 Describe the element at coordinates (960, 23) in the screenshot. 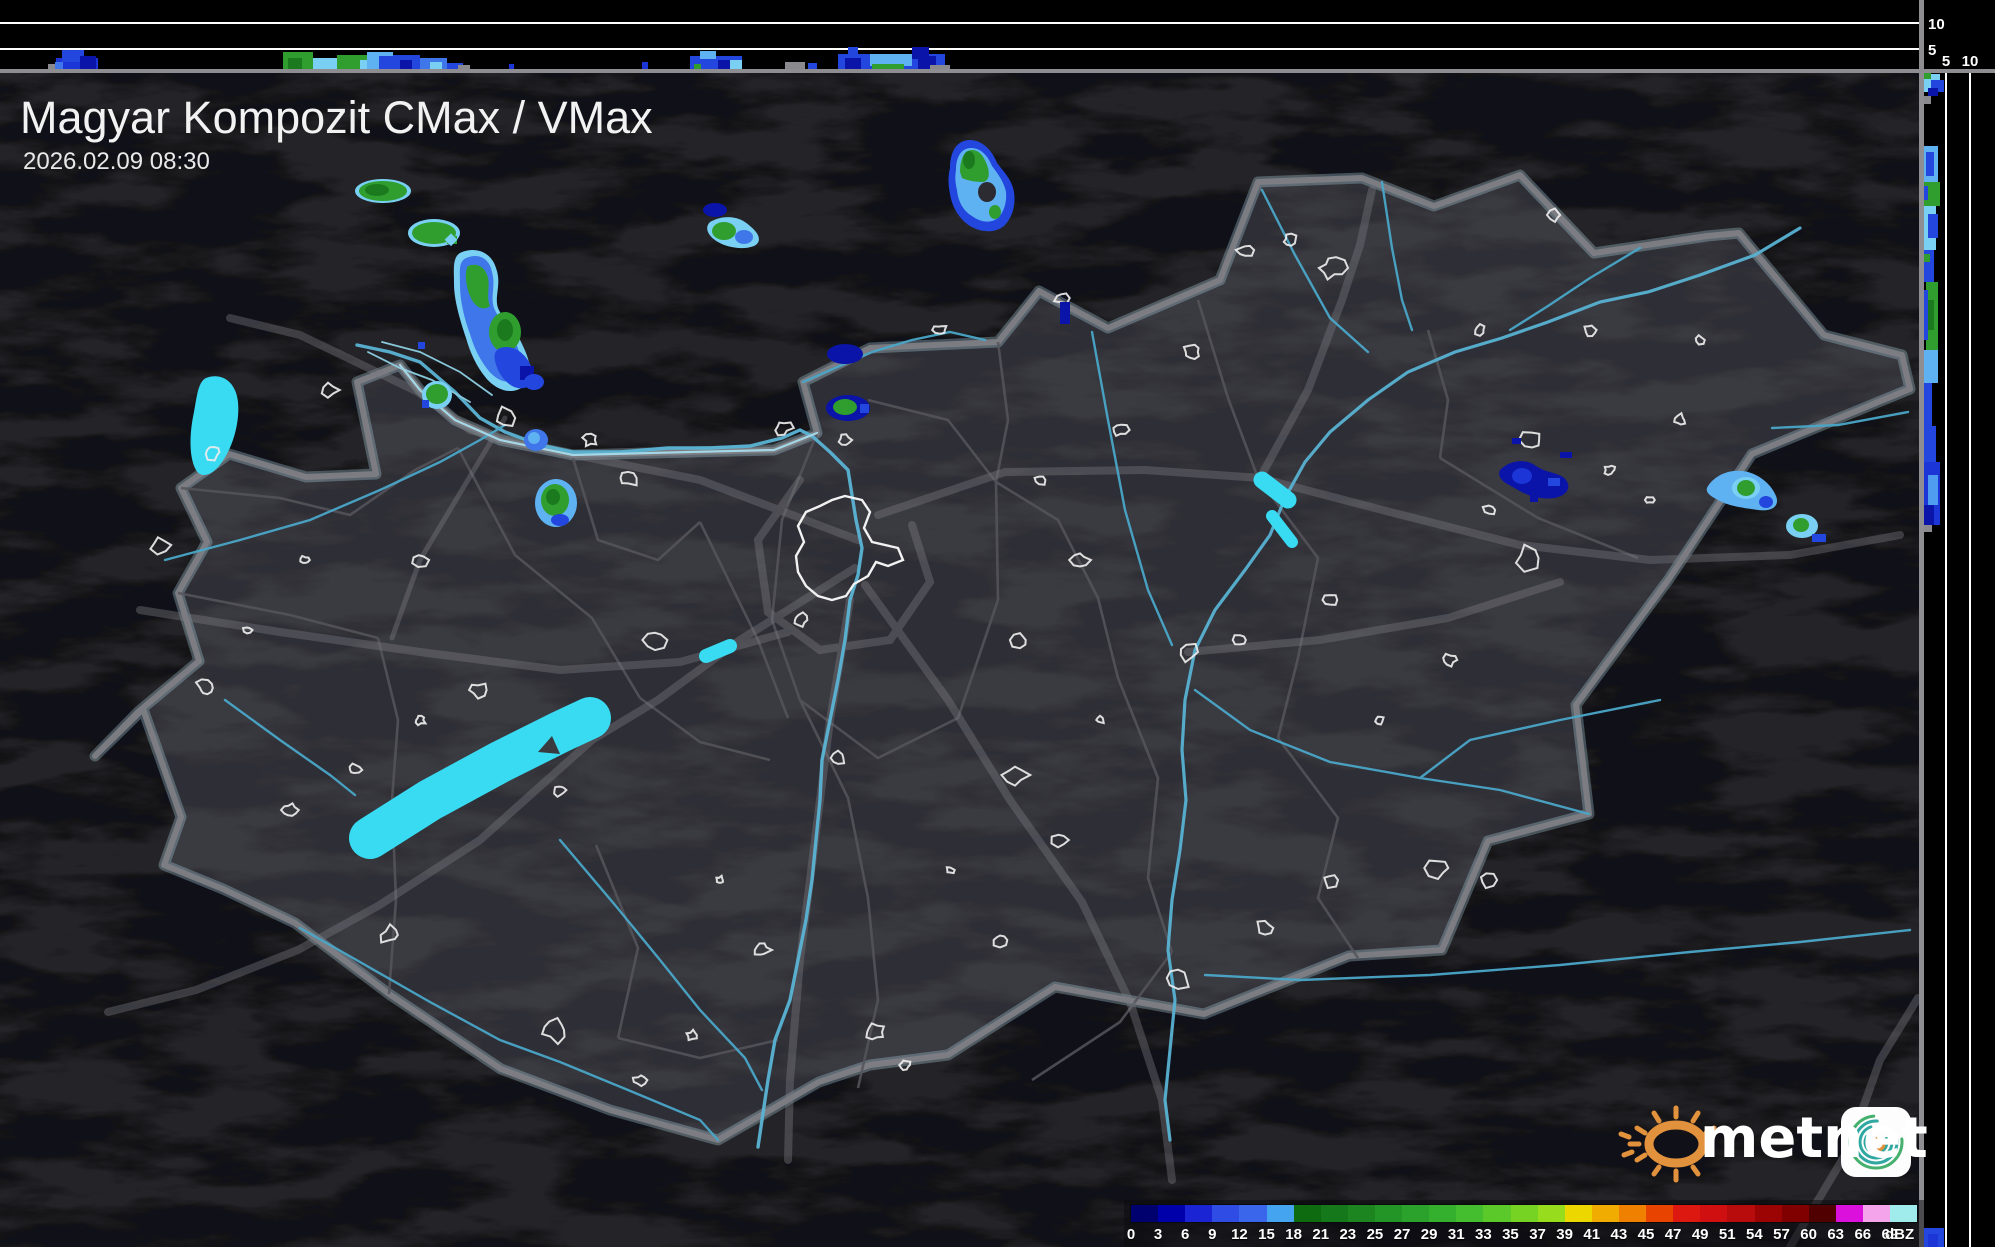

I see `top-strip-line-10km` at that location.